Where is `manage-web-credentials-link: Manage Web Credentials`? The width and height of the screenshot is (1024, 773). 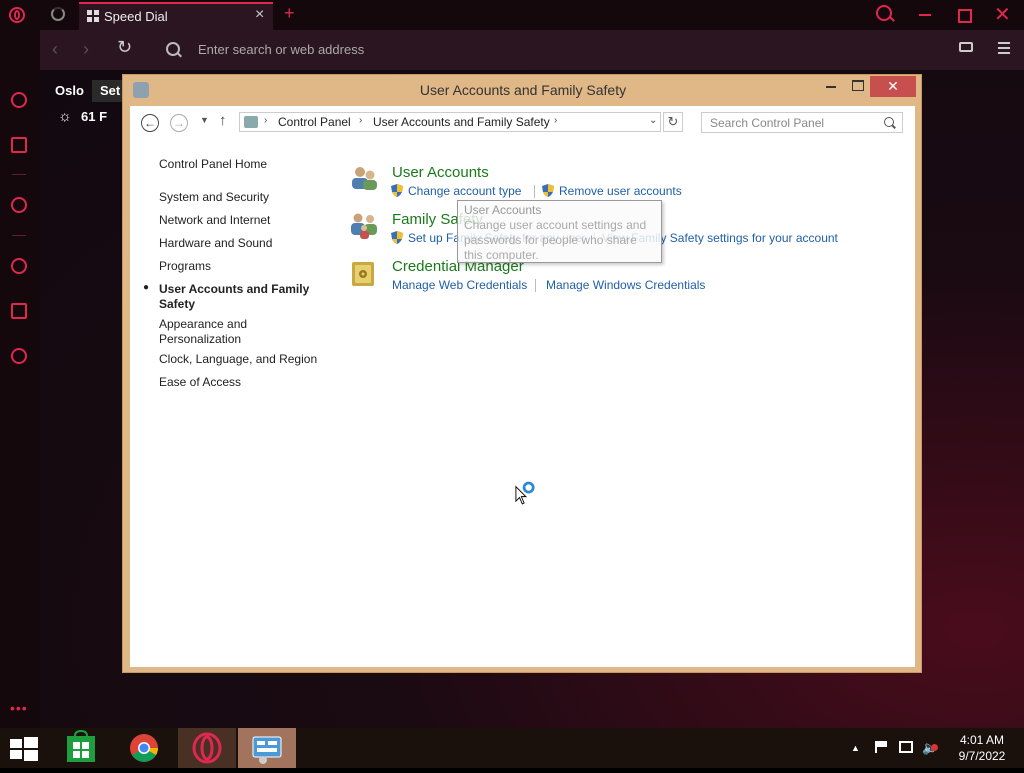
manage-web-credentials-link: Manage Web Credentials is located at coordinates (459, 285).